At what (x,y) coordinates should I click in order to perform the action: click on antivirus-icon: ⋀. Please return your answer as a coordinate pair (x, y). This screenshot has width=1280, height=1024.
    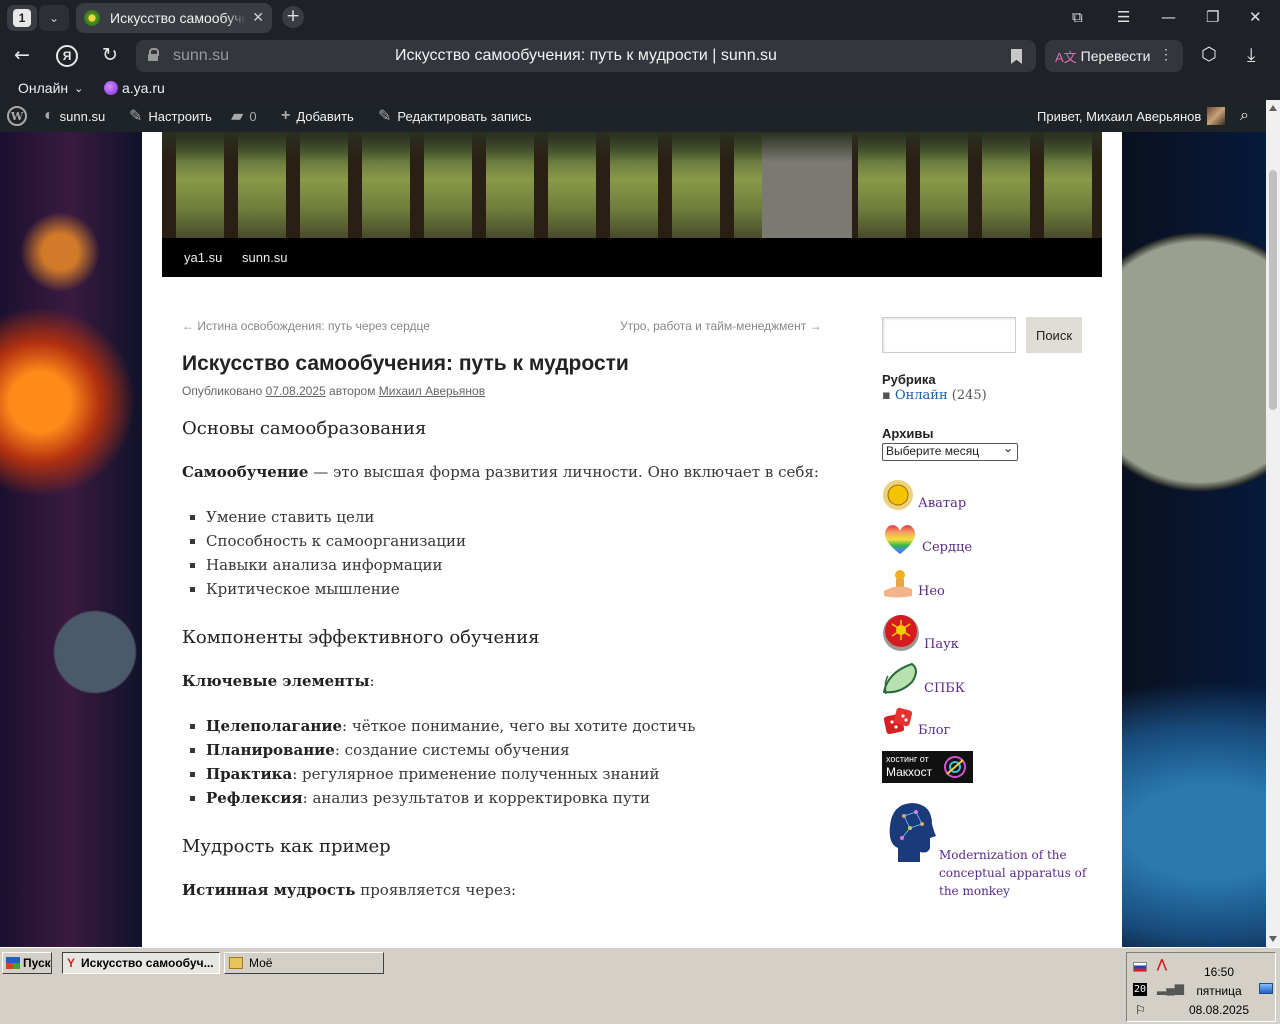
    Looking at the image, I should click on (1162, 964).